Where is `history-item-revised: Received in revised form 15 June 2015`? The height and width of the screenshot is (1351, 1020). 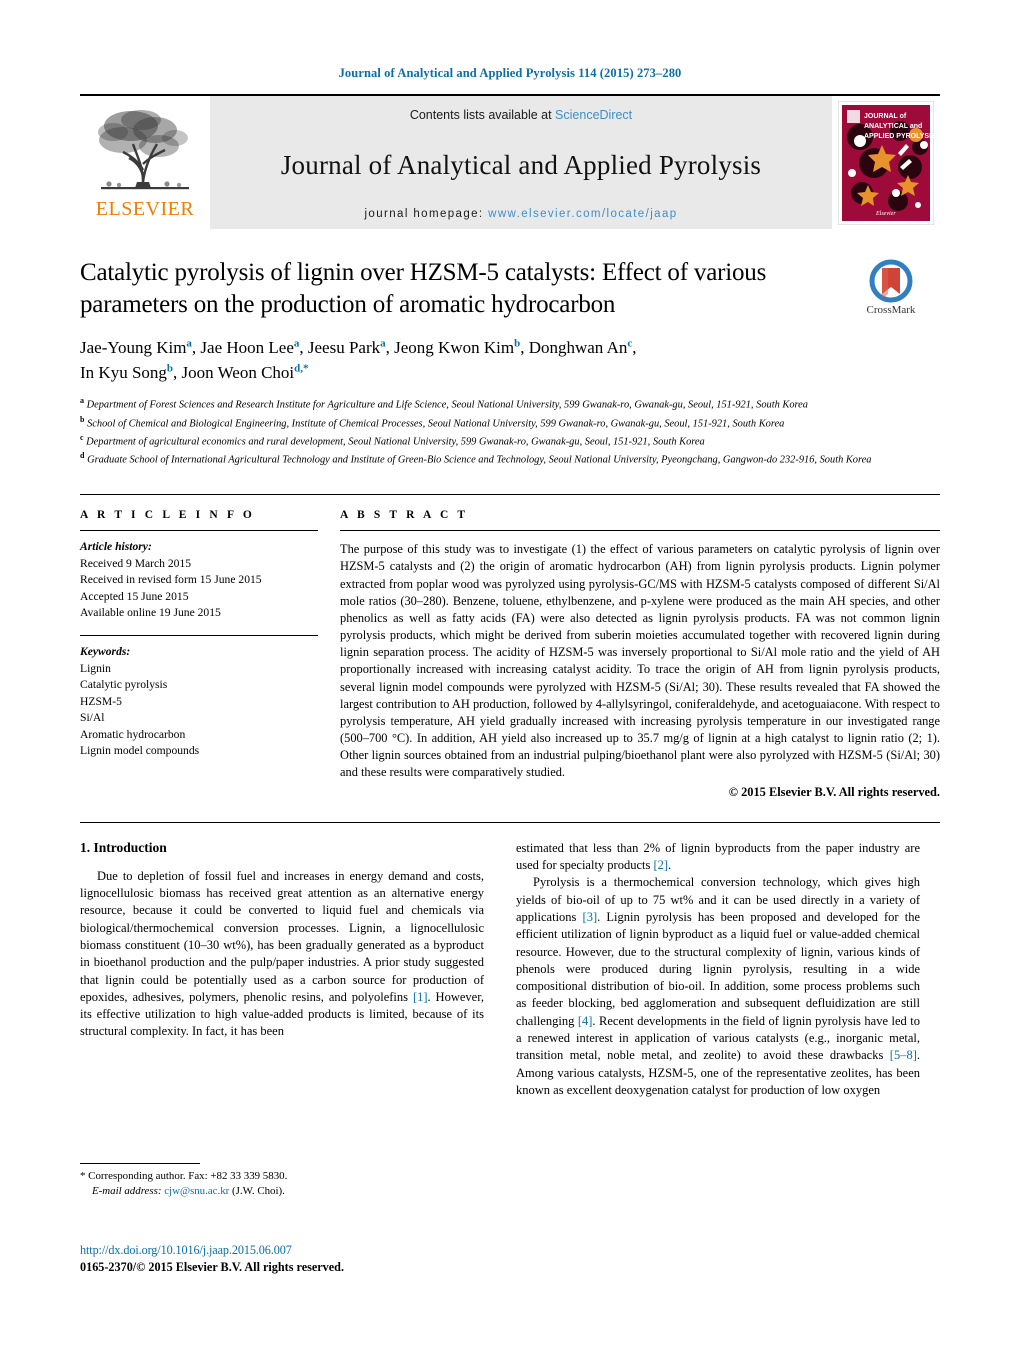 history-item-revised: Received in revised form 15 June 2015 is located at coordinates (171, 580).